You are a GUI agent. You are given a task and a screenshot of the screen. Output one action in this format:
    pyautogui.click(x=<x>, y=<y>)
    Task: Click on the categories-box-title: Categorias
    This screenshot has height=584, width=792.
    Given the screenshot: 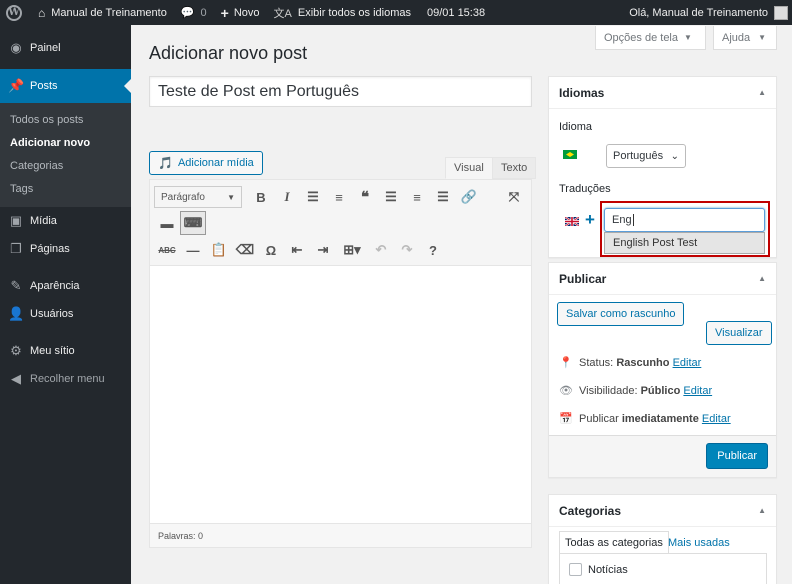 What is the action you would take?
    pyautogui.click(x=590, y=510)
    